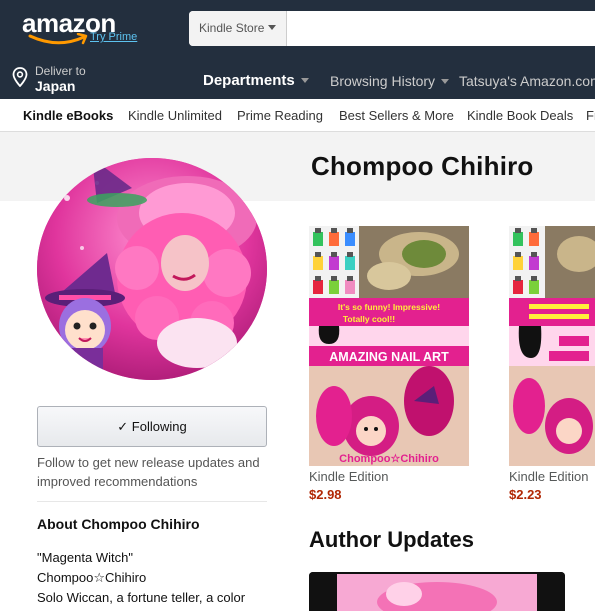  I want to click on deliver-label: Deliver to, so click(60, 71).